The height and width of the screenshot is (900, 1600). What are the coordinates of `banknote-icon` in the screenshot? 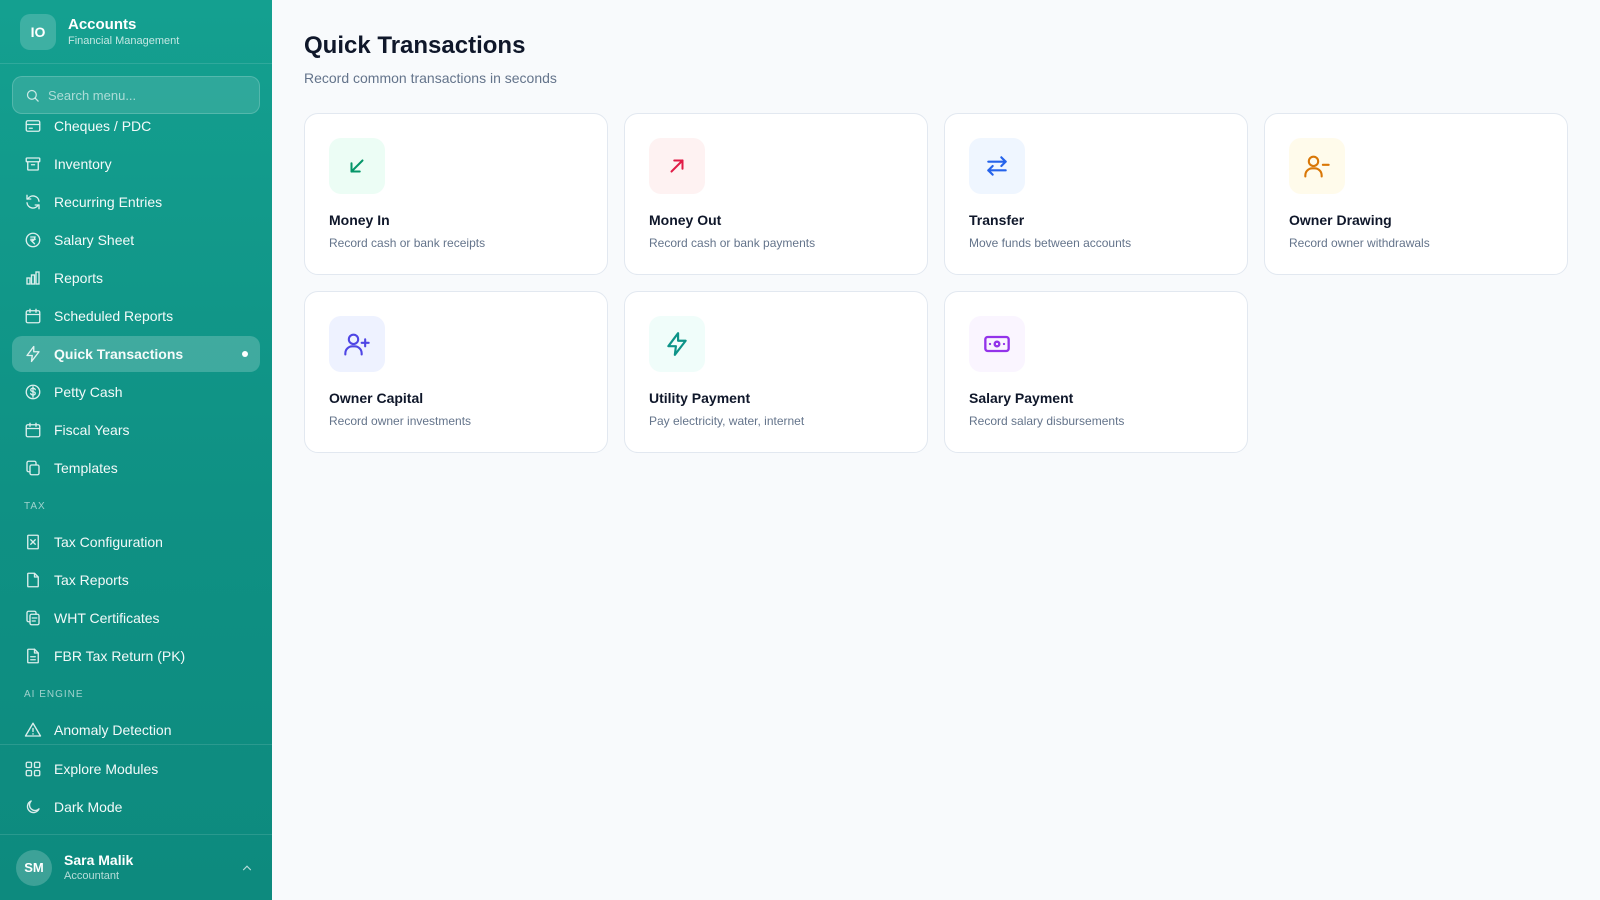 It's located at (997, 344).